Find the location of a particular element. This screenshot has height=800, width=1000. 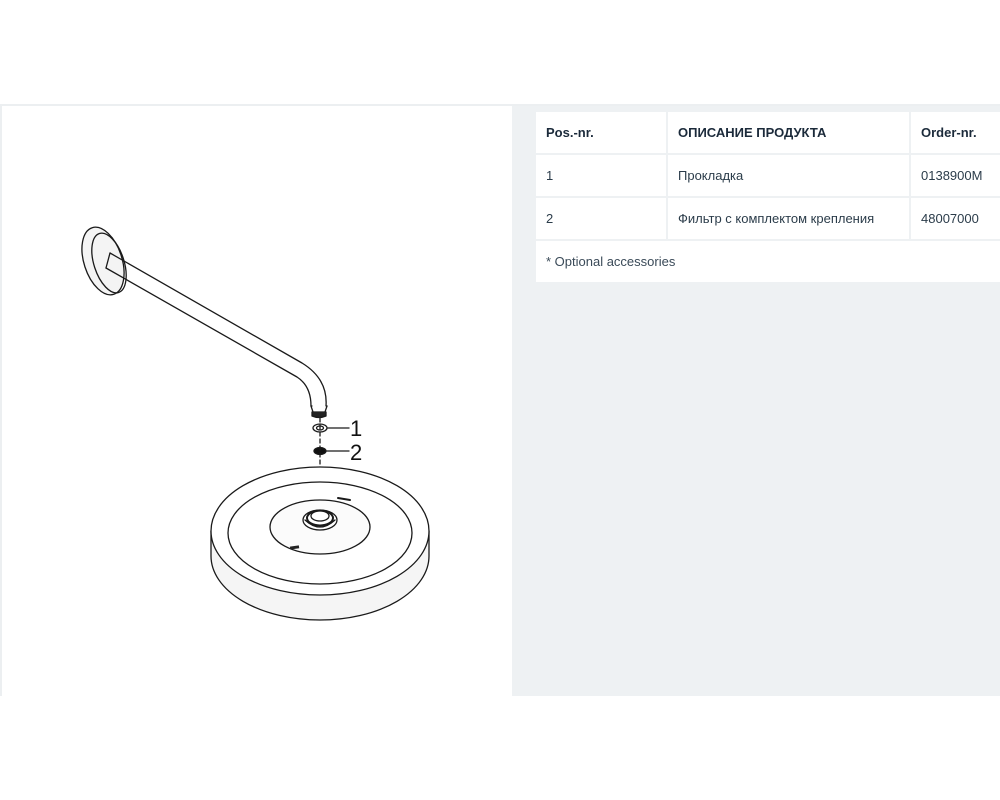

table-header-row: Pos.-nr. ОПИСАНИЕ ПРОДУКТА Order-nr. is located at coordinates (768, 132).